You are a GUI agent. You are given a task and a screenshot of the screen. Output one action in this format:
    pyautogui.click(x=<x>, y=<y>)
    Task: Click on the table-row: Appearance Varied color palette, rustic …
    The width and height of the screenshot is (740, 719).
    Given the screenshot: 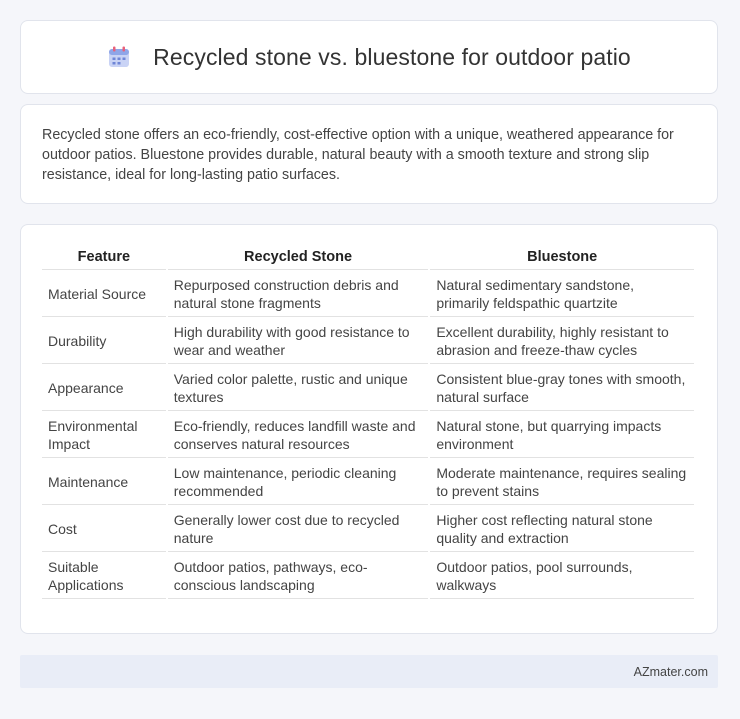 What is the action you would take?
    pyautogui.click(x=368, y=387)
    